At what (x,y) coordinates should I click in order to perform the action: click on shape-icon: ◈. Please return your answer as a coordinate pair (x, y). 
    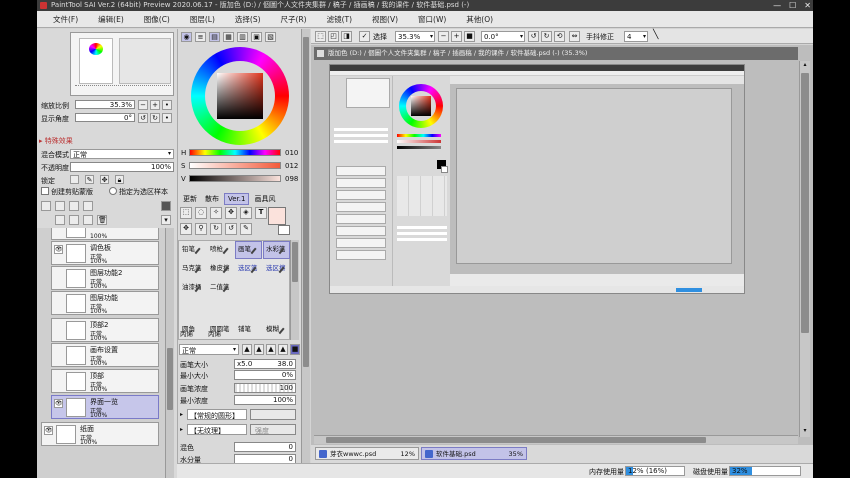
    Looking at the image, I should click on (246, 213).